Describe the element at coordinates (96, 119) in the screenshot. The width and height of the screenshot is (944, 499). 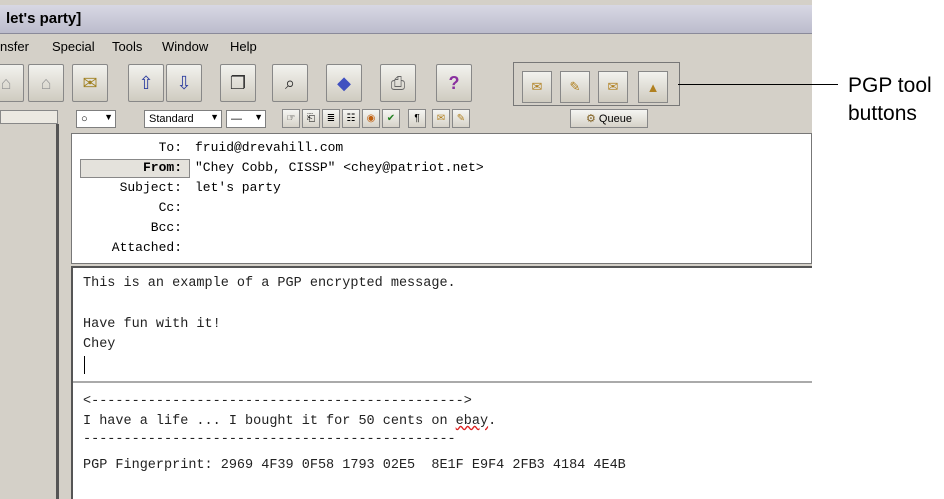
I see `priority-select: ○ ▼` at that location.